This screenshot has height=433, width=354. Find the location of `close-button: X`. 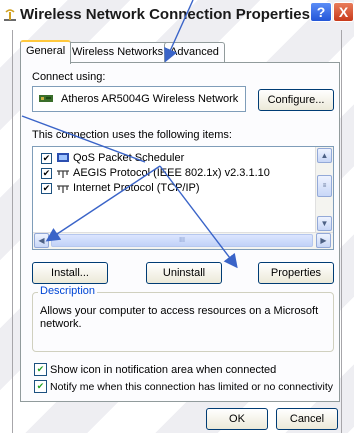

close-button: X is located at coordinates (343, 12).